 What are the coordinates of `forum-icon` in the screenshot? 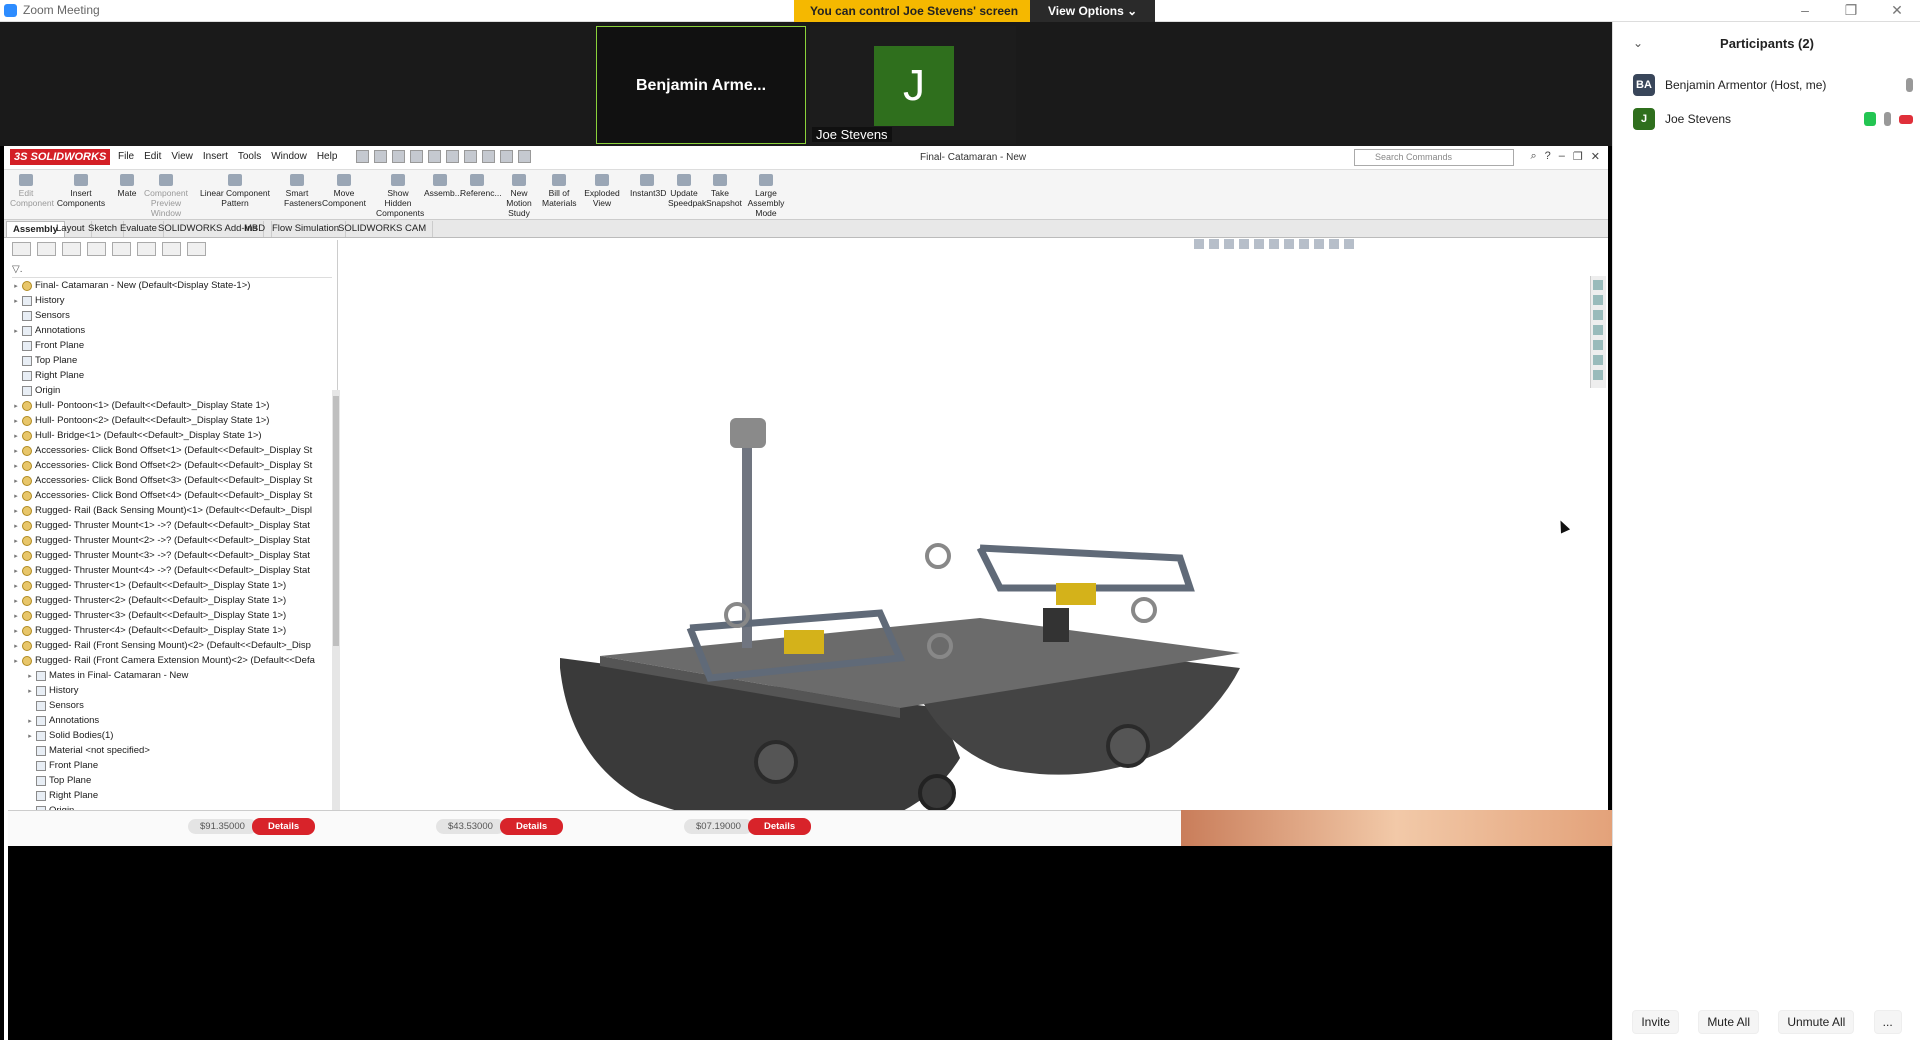 It's located at (1598, 375).